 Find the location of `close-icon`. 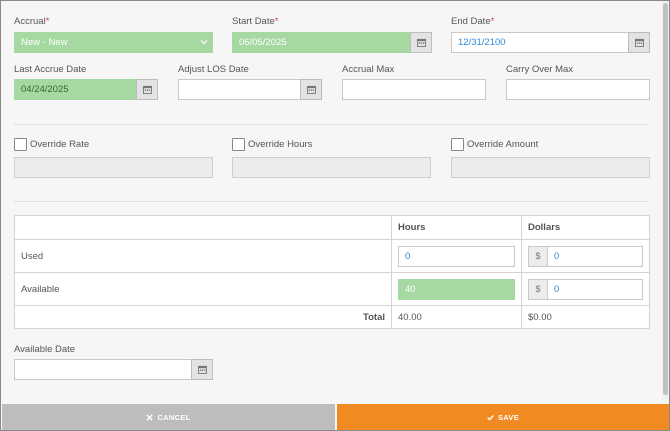

close-icon is located at coordinates (150, 417).